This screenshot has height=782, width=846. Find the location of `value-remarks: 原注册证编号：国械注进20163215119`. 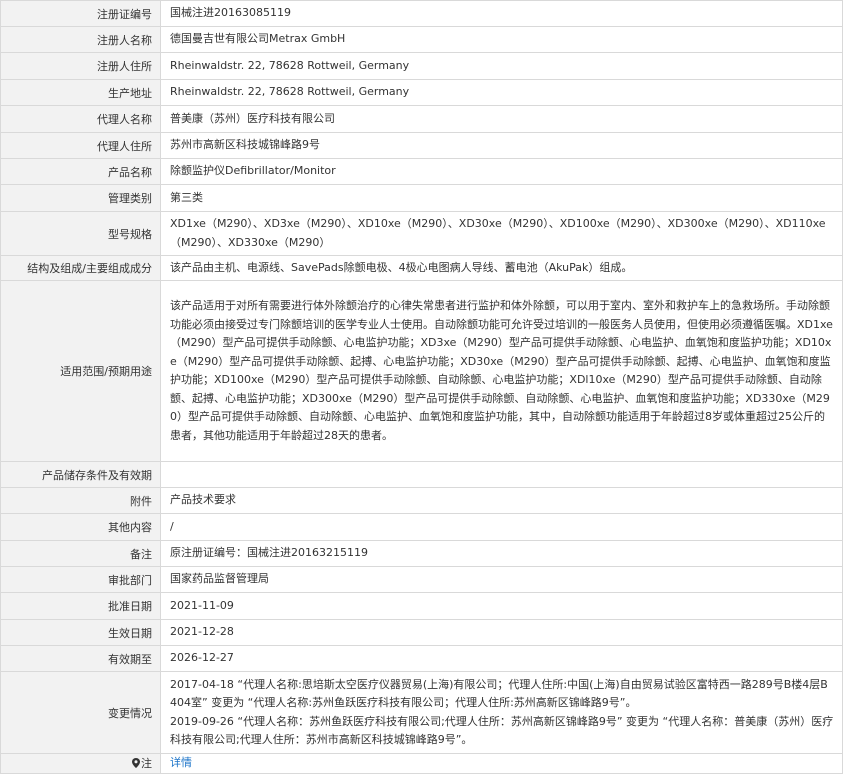

value-remarks: 原注册证编号：国械注进20163215119 is located at coordinates (501, 553).